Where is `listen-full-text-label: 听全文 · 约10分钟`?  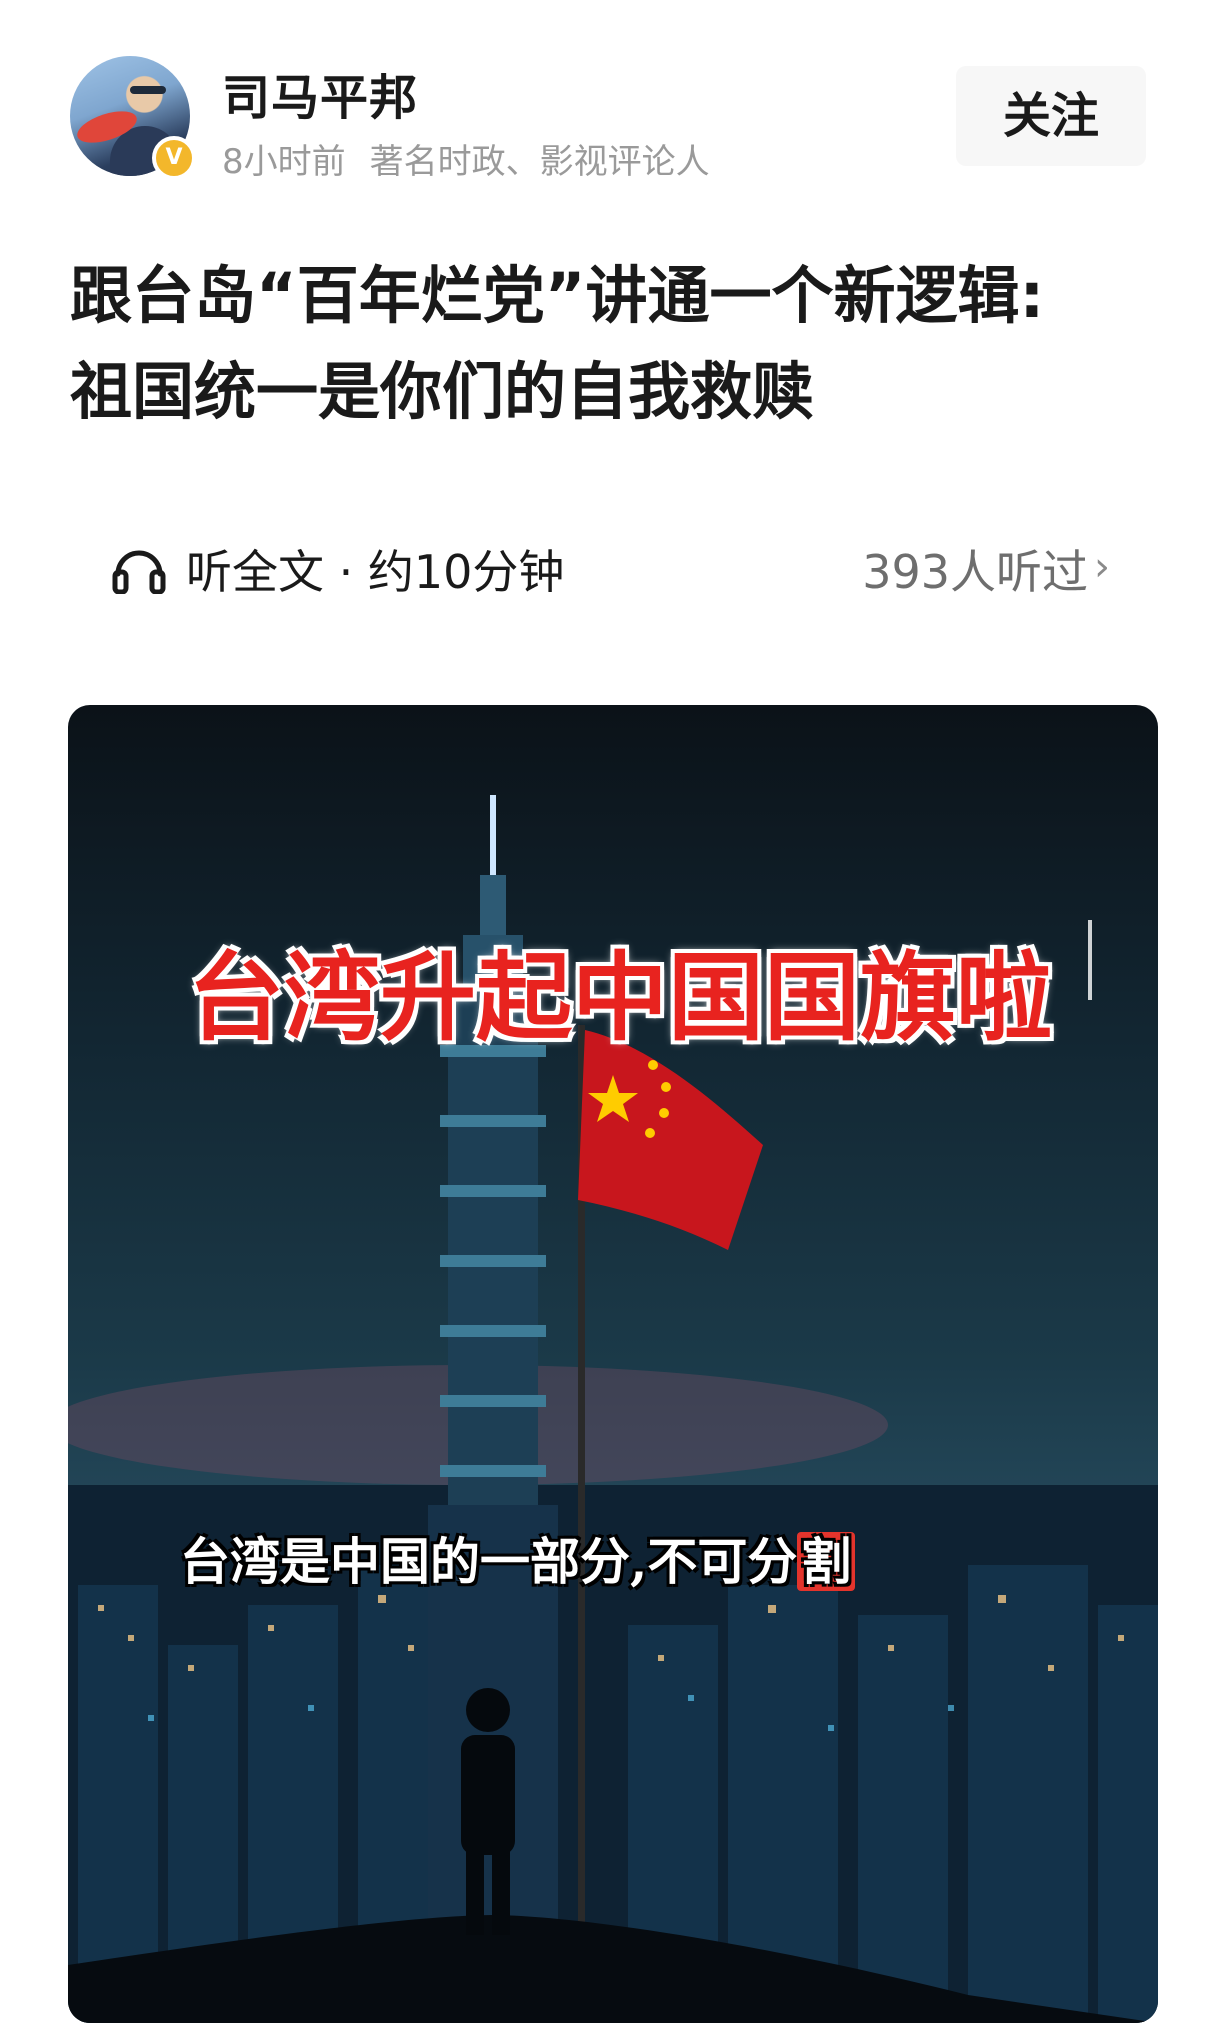
listen-full-text-label: 听全文 · 约10分钟 is located at coordinates (375, 569).